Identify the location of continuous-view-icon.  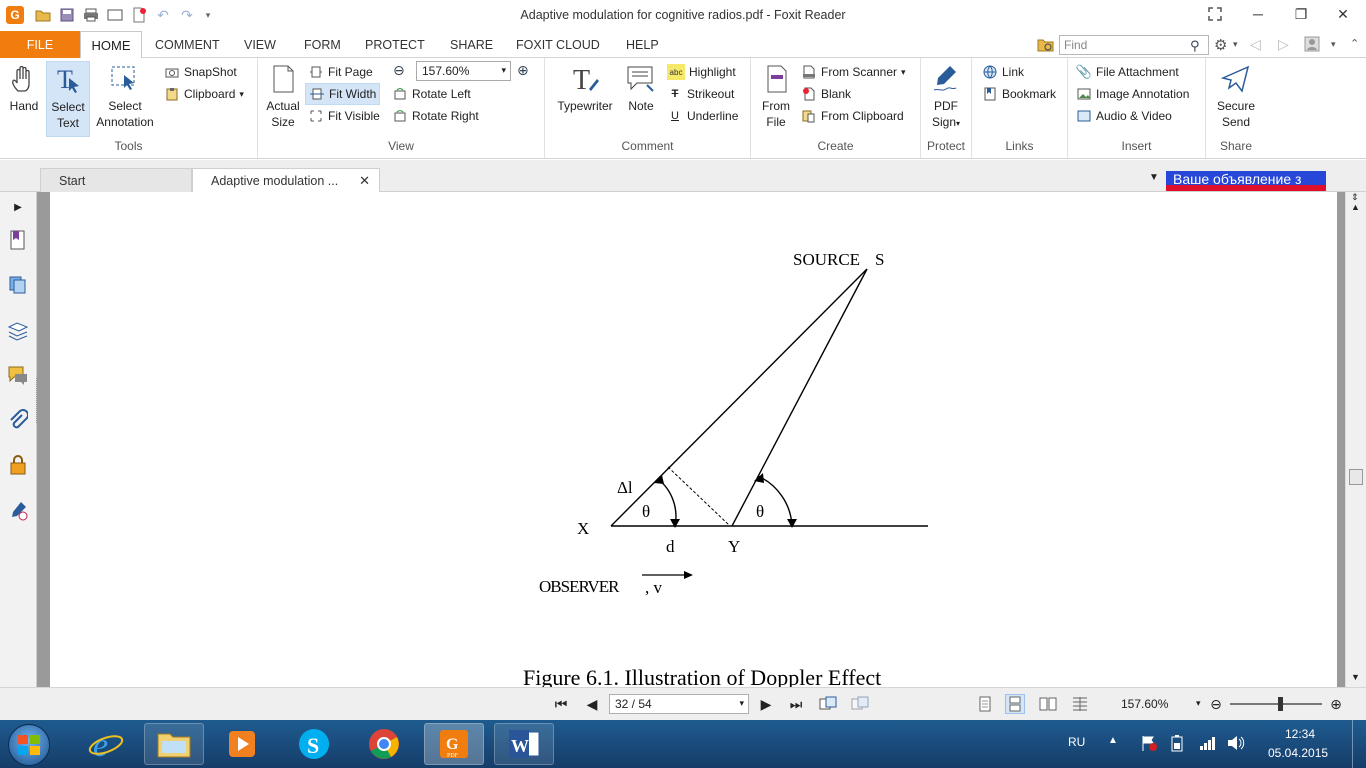
(1015, 704).